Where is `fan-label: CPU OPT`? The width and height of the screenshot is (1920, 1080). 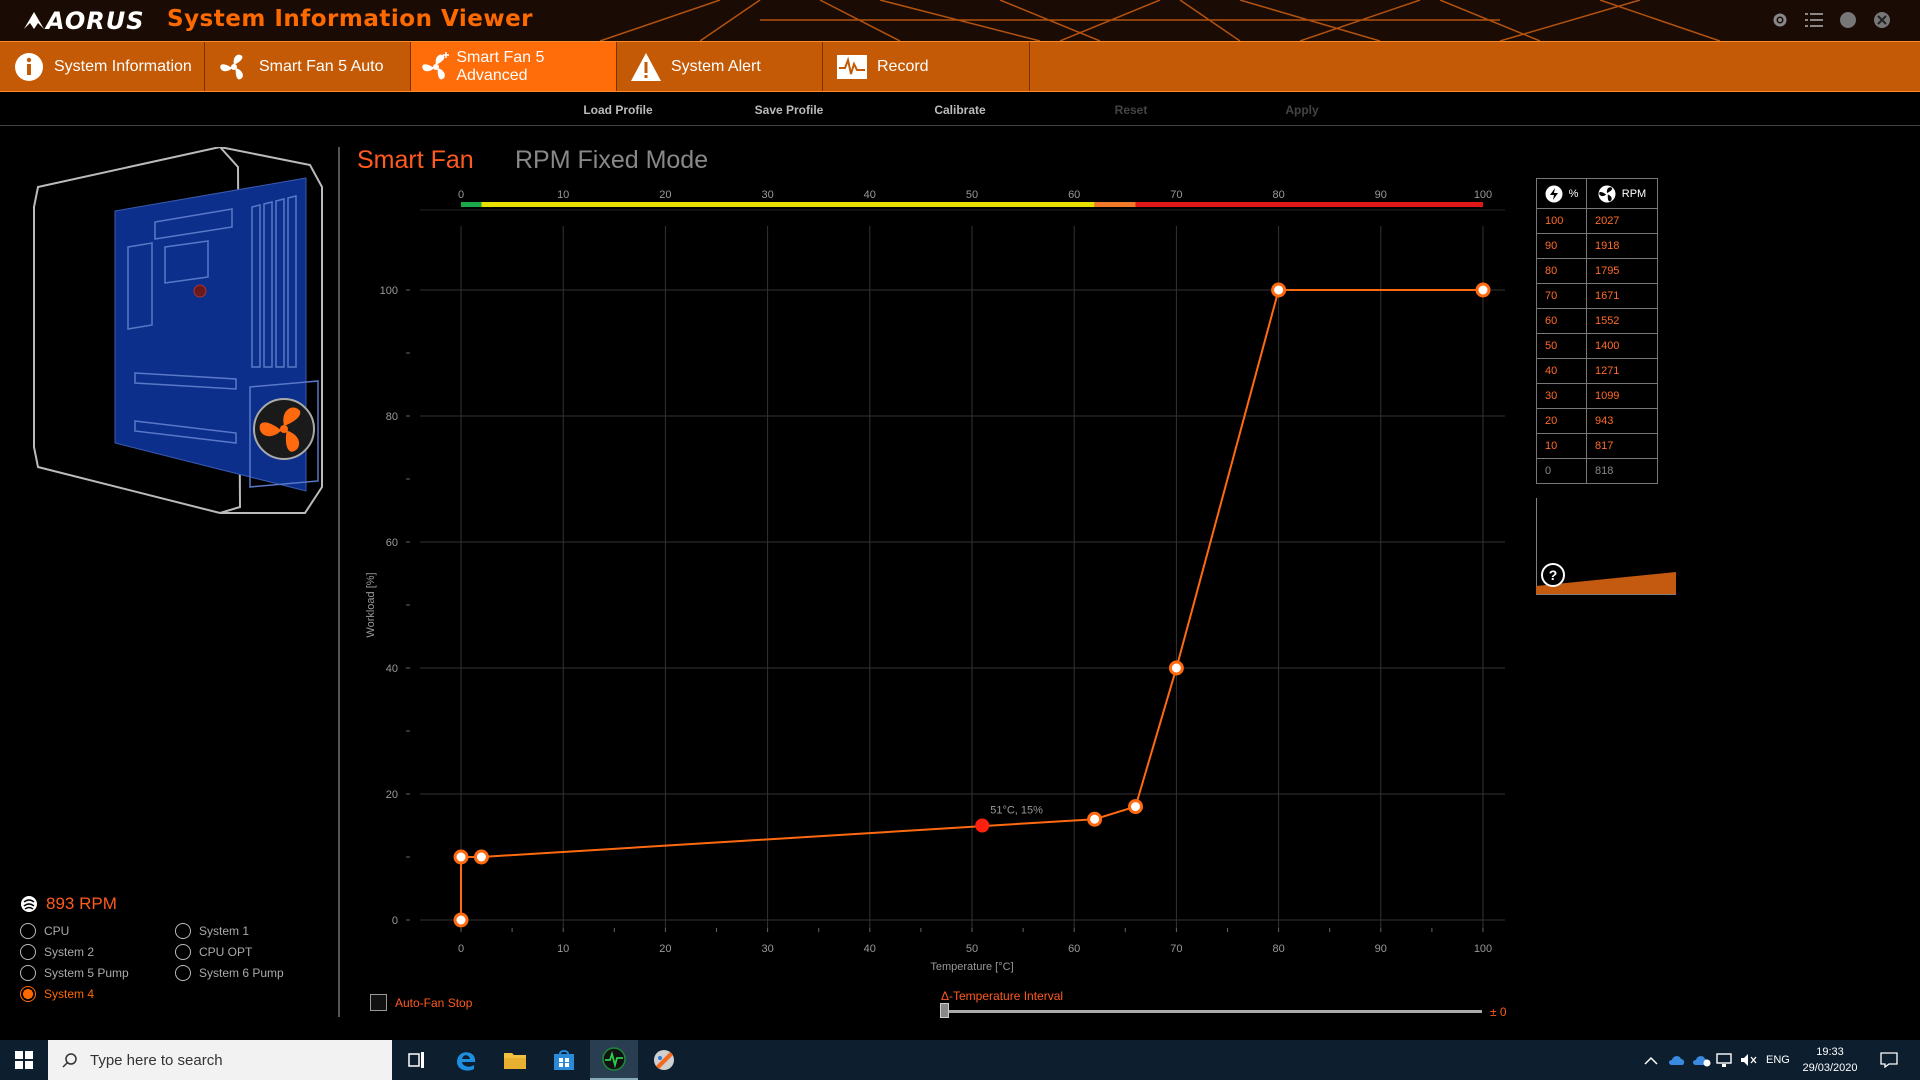 fan-label: CPU OPT is located at coordinates (226, 952).